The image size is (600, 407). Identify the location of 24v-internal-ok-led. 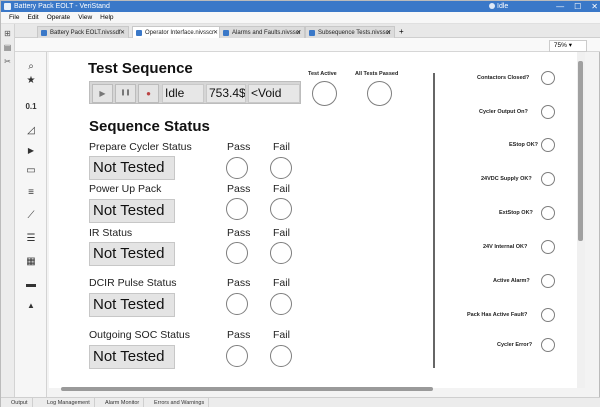
(548, 247).